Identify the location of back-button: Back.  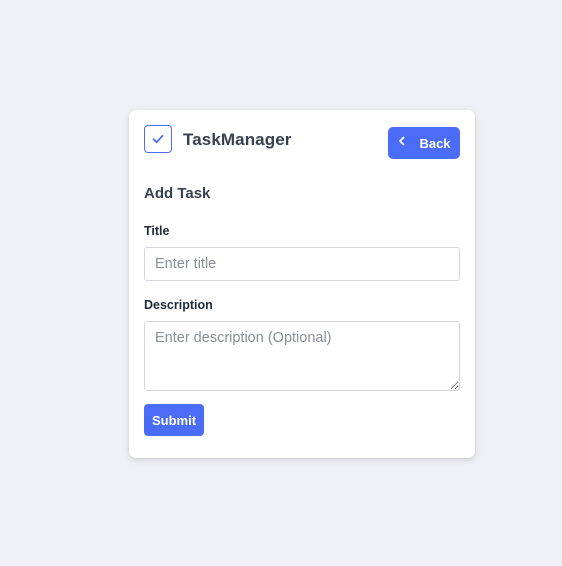
(424, 143).